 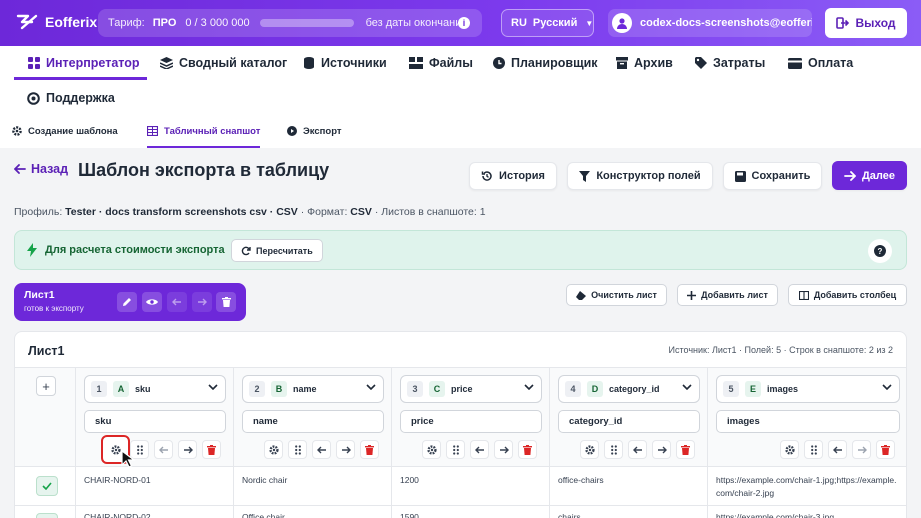 What do you see at coordinates (869, 175) in the screenshot?
I see `next-button: Далее` at bounding box center [869, 175].